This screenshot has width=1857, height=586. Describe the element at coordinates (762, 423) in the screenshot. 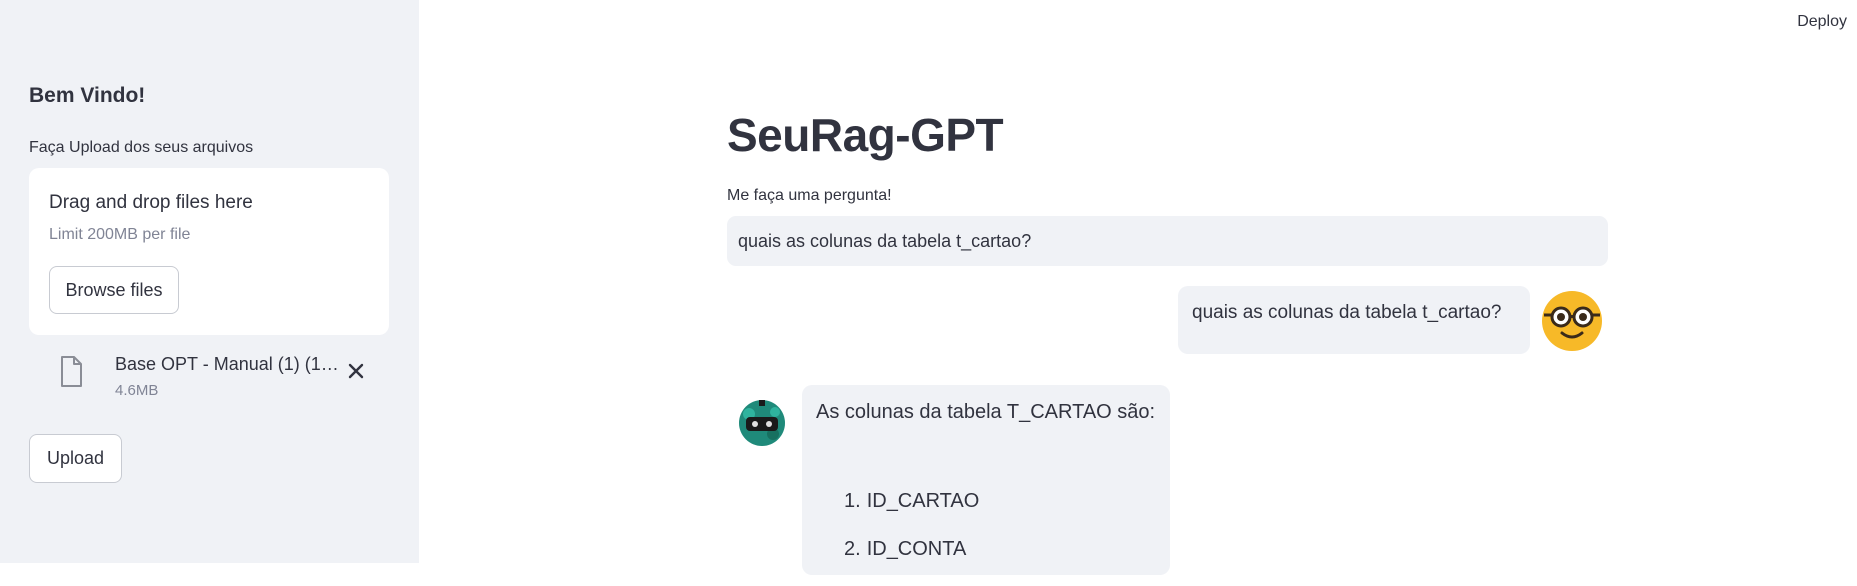

I see `robot-avatar-icon` at that location.